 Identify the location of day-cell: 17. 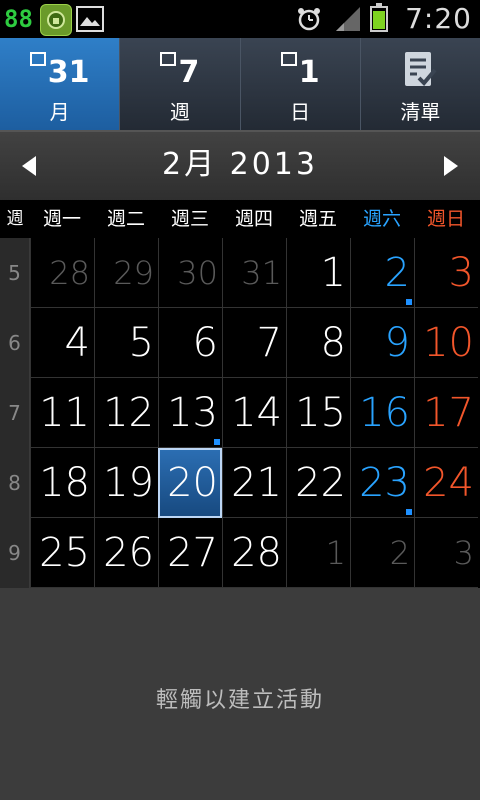
(446, 413).